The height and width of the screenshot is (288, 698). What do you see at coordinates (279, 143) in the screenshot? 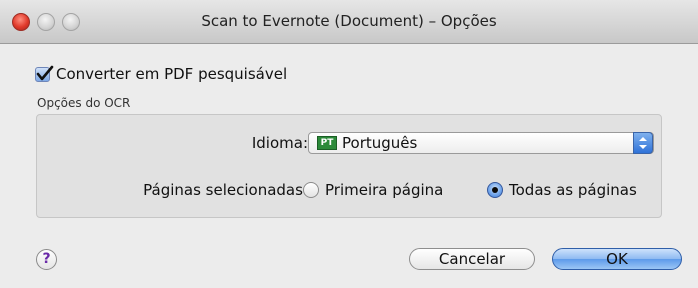
I see `language-label: Idioma:` at bounding box center [279, 143].